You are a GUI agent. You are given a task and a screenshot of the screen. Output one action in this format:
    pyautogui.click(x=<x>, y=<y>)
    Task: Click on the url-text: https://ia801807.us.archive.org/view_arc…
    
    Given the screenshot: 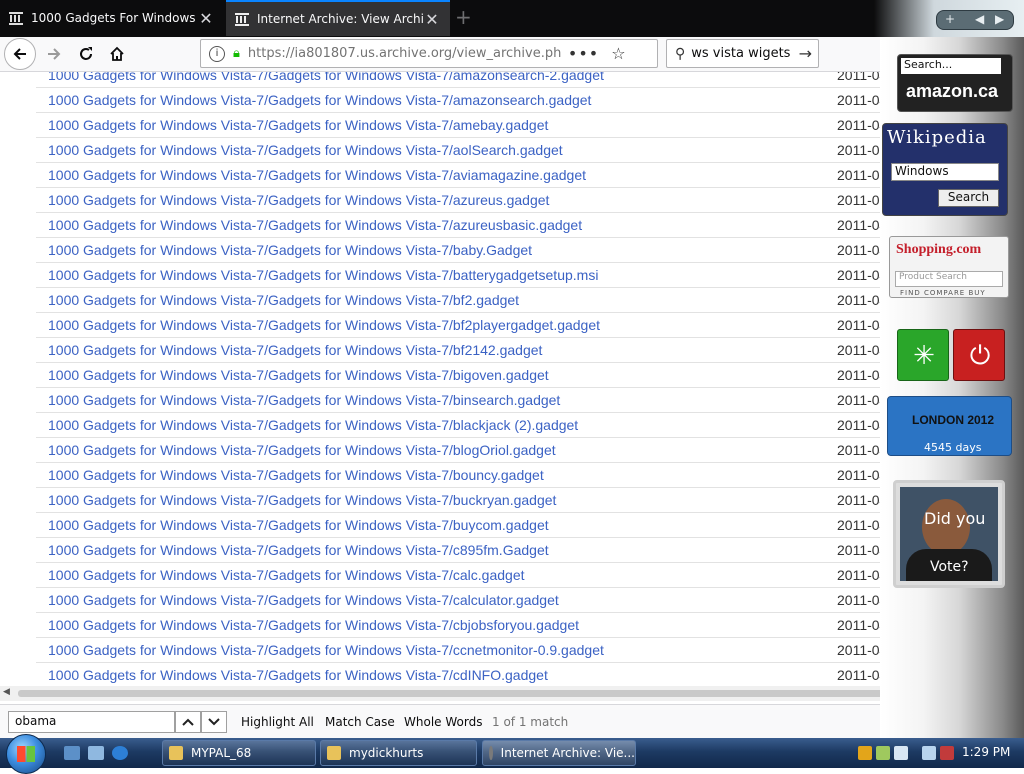 What is the action you would take?
    pyautogui.click(x=405, y=53)
    